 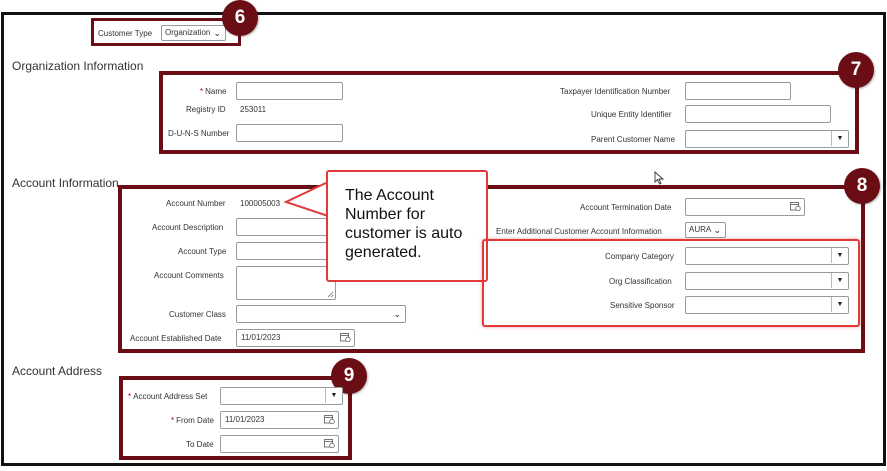 I want to click on callout-pointer, so click(x=306, y=199).